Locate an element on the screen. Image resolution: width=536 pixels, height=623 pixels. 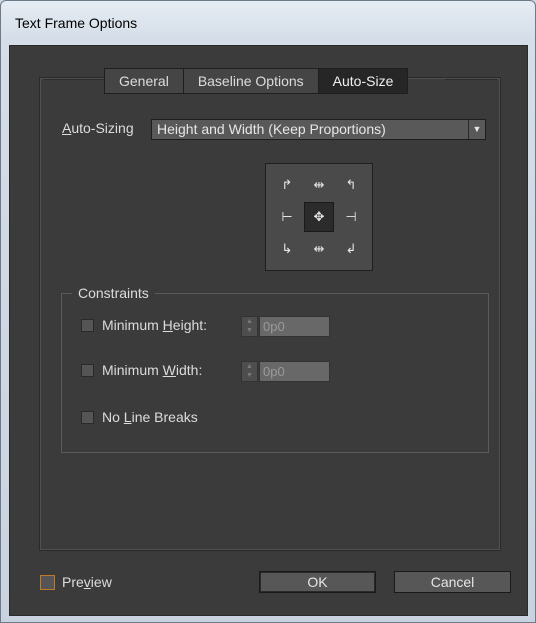
minimum-height-checkbox is located at coordinates (87, 325).